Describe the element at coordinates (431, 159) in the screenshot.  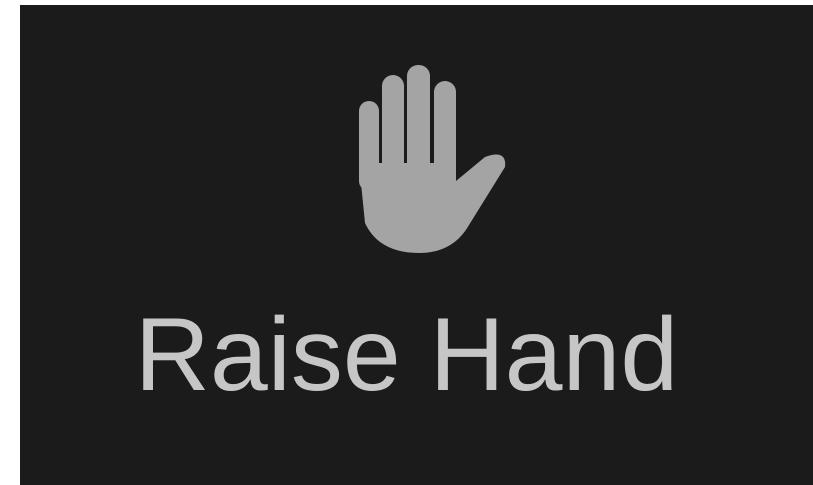
I see `hand-icon` at that location.